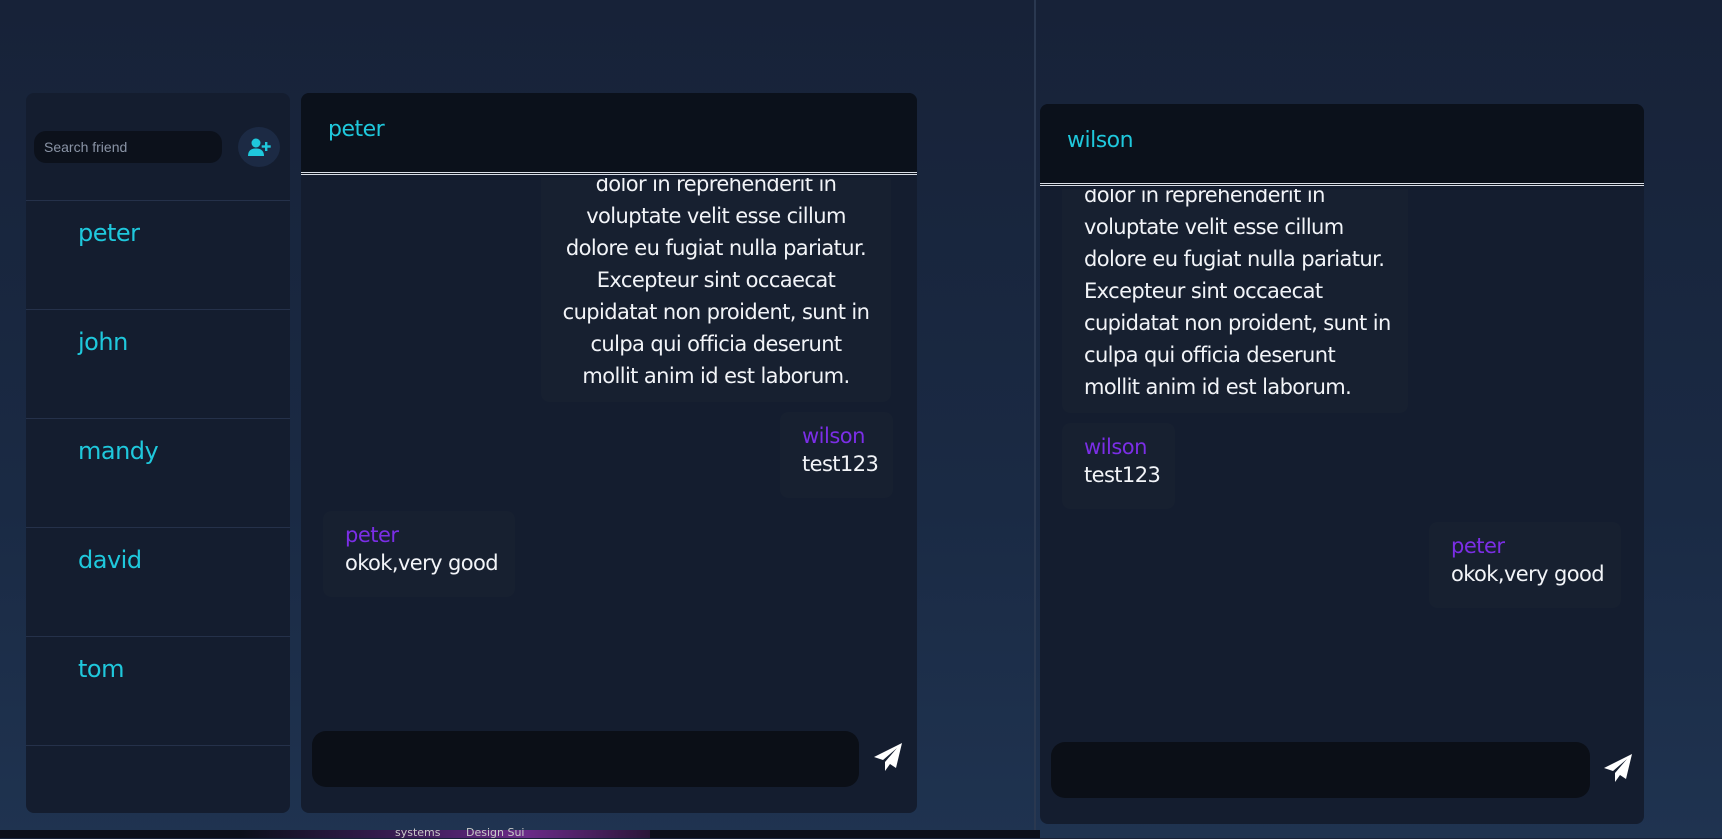  I want to click on friend-name: john, so click(103, 342).